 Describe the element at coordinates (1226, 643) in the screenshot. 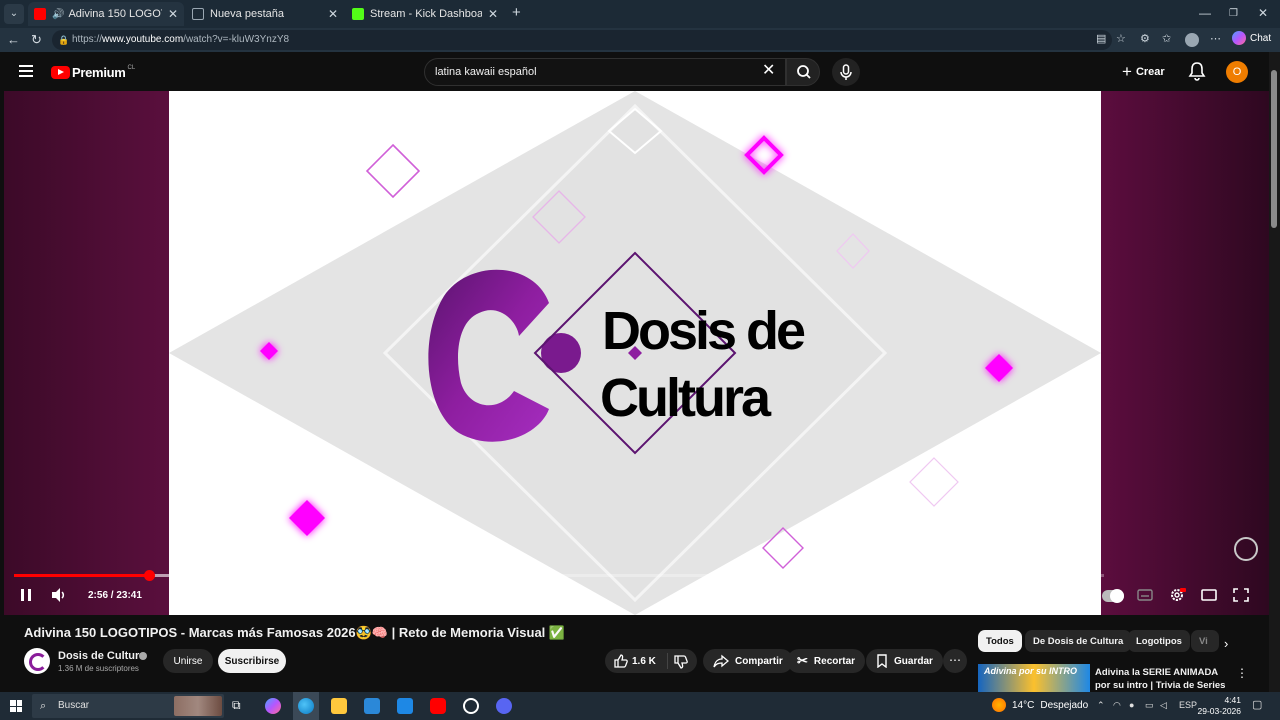

I see `chevron-right-icon: ›` at that location.